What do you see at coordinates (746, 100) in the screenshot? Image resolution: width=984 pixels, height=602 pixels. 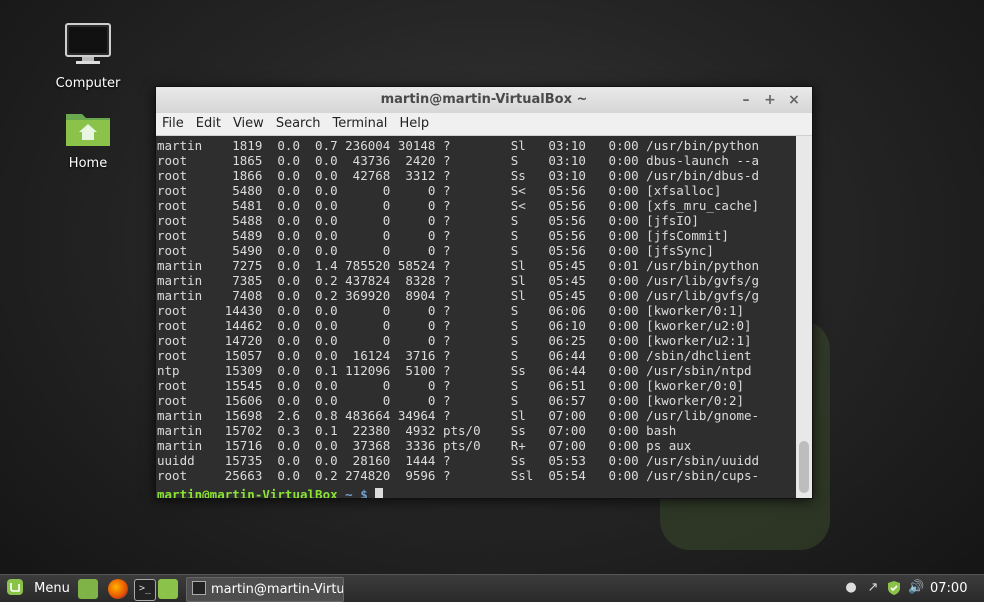 I see `minimize-button: –` at bounding box center [746, 100].